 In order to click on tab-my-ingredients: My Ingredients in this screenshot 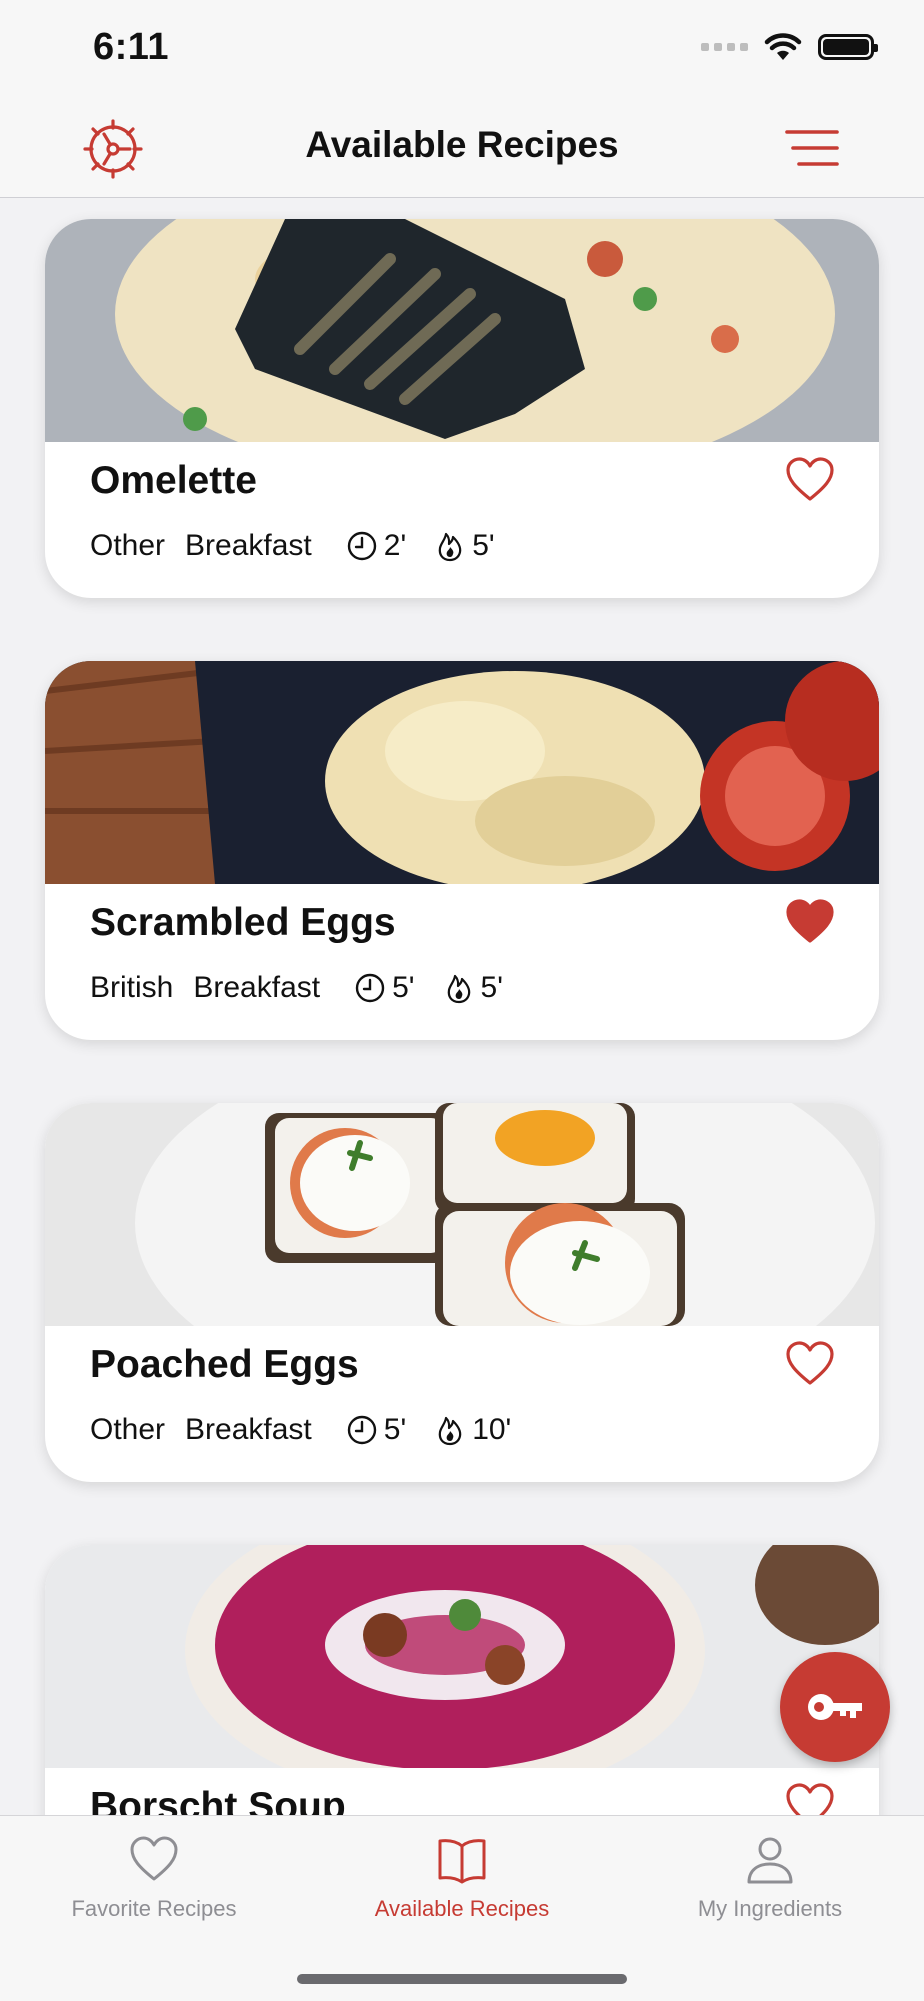, I will do `click(770, 1878)`.